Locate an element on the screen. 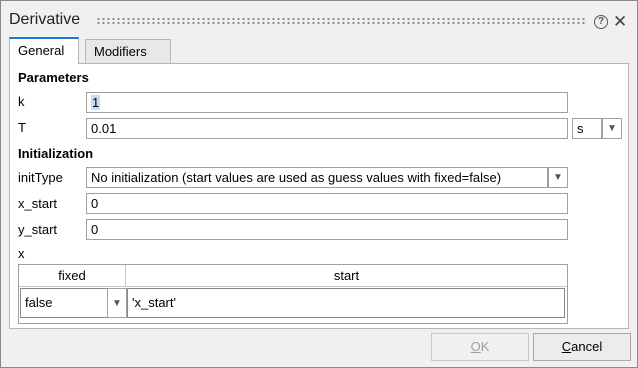 The height and width of the screenshot is (368, 638). tab-modifiers: Modifiers is located at coordinates (128, 51).